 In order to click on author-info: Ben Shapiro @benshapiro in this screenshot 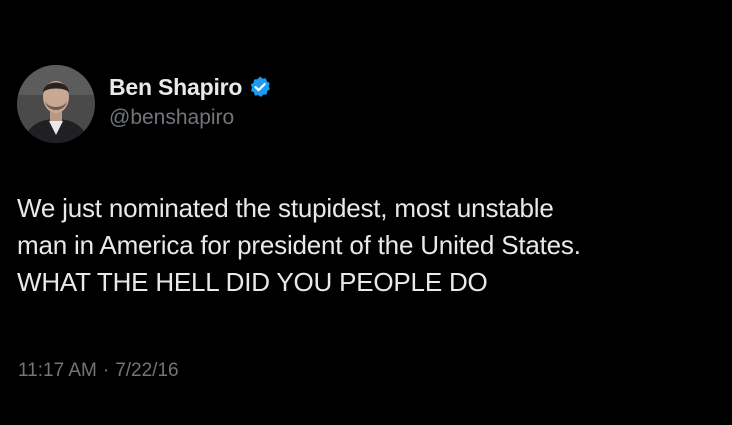, I will do `click(190, 100)`.